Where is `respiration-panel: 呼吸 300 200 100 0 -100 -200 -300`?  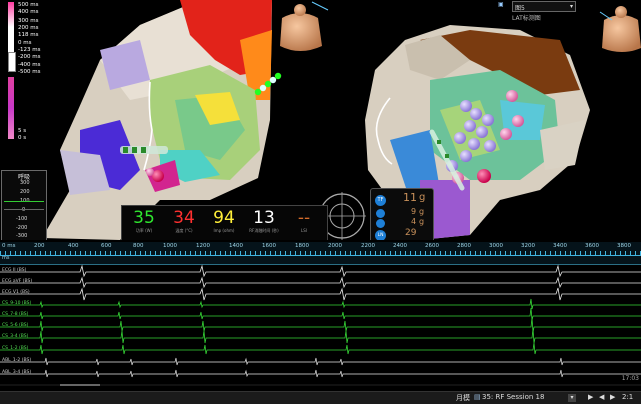
respiration-panel: 呼吸 300 200 100 0 -100 -200 -300 is located at coordinates (24, 205).